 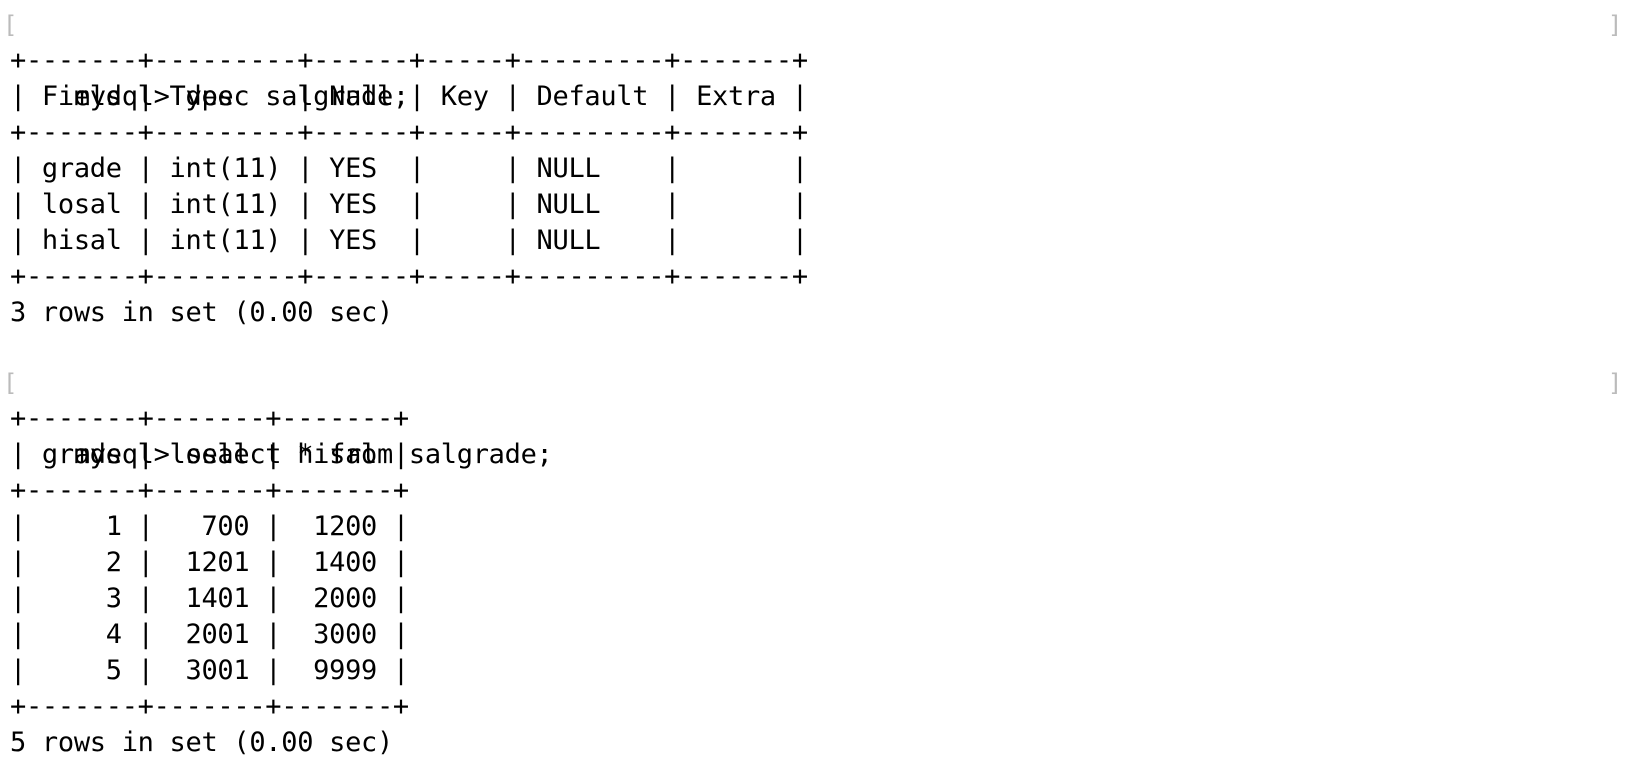 I want to click on table-row: | 1 | 700 | 1200 |, so click(x=209, y=526).